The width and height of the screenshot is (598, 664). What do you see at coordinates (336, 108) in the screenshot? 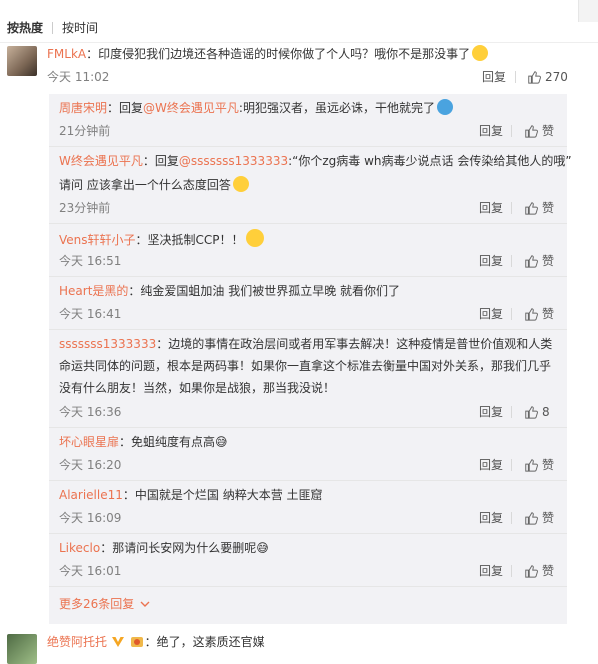
I see `sub-comment-text: :明犯强汉者，虽远必诛，干他就完了` at bounding box center [336, 108].